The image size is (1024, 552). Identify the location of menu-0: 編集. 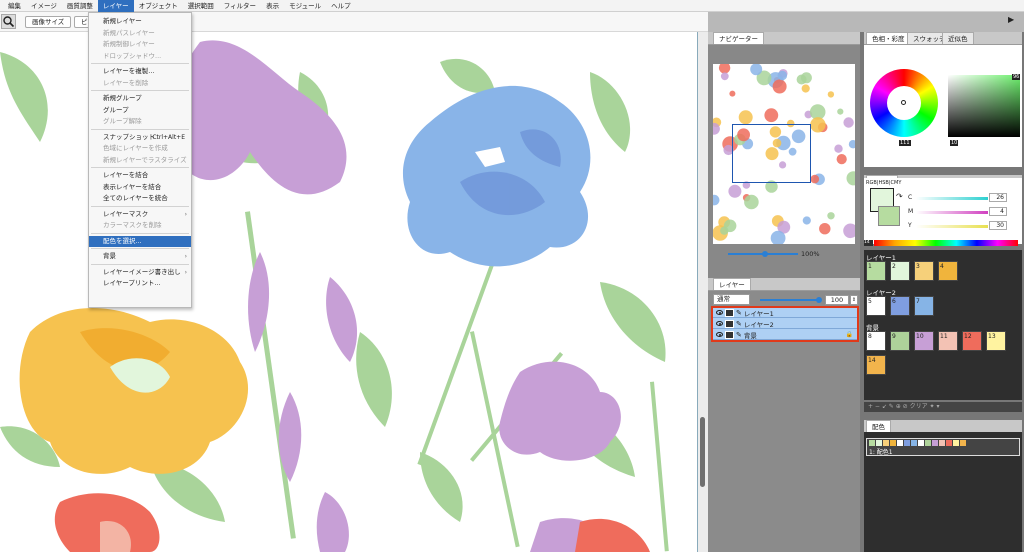
(13, 6).